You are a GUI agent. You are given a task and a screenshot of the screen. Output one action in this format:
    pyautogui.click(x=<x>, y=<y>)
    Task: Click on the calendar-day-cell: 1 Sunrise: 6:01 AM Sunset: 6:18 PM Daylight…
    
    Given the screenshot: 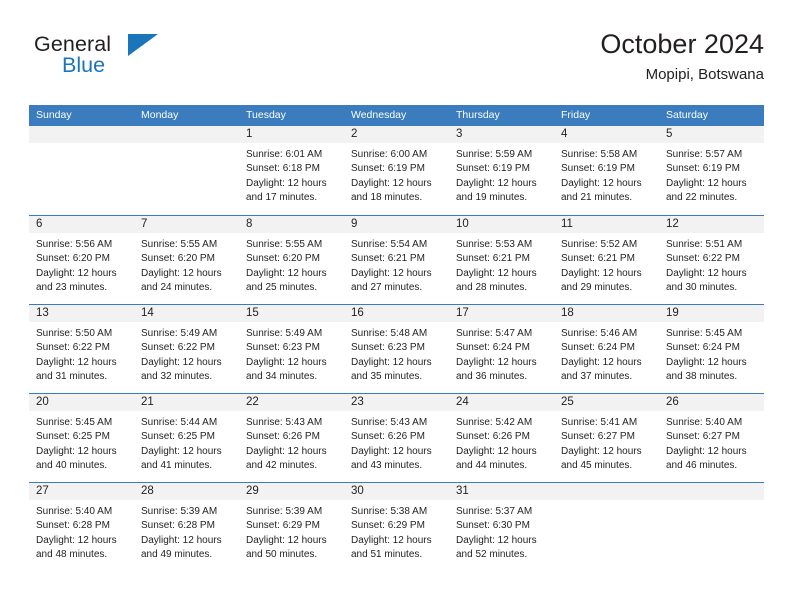 What is the action you would take?
    pyautogui.click(x=291, y=170)
    